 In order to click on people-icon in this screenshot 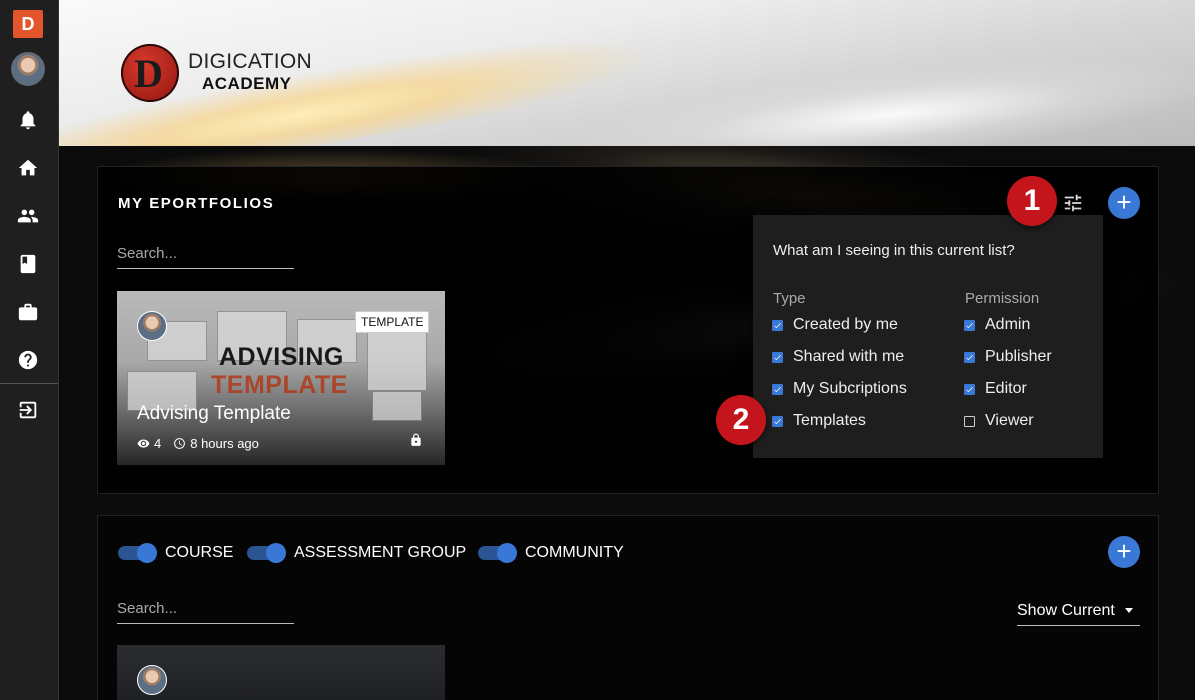, I will do `click(28, 216)`.